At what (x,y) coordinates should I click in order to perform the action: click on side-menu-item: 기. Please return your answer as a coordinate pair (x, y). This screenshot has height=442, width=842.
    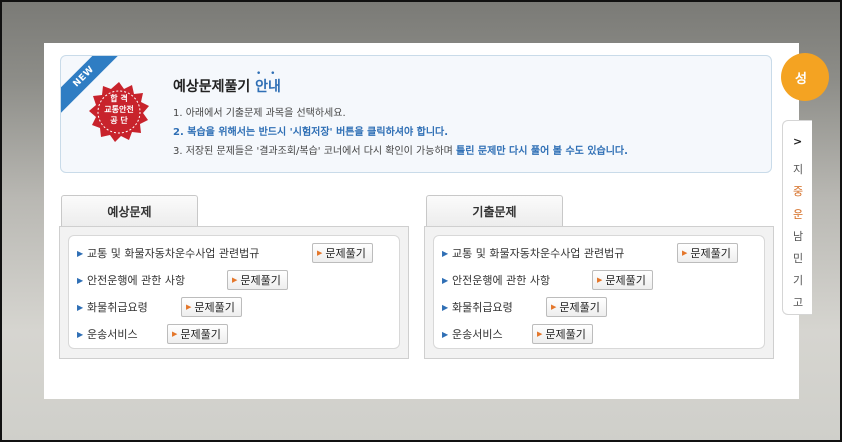
    Looking at the image, I should click on (798, 280).